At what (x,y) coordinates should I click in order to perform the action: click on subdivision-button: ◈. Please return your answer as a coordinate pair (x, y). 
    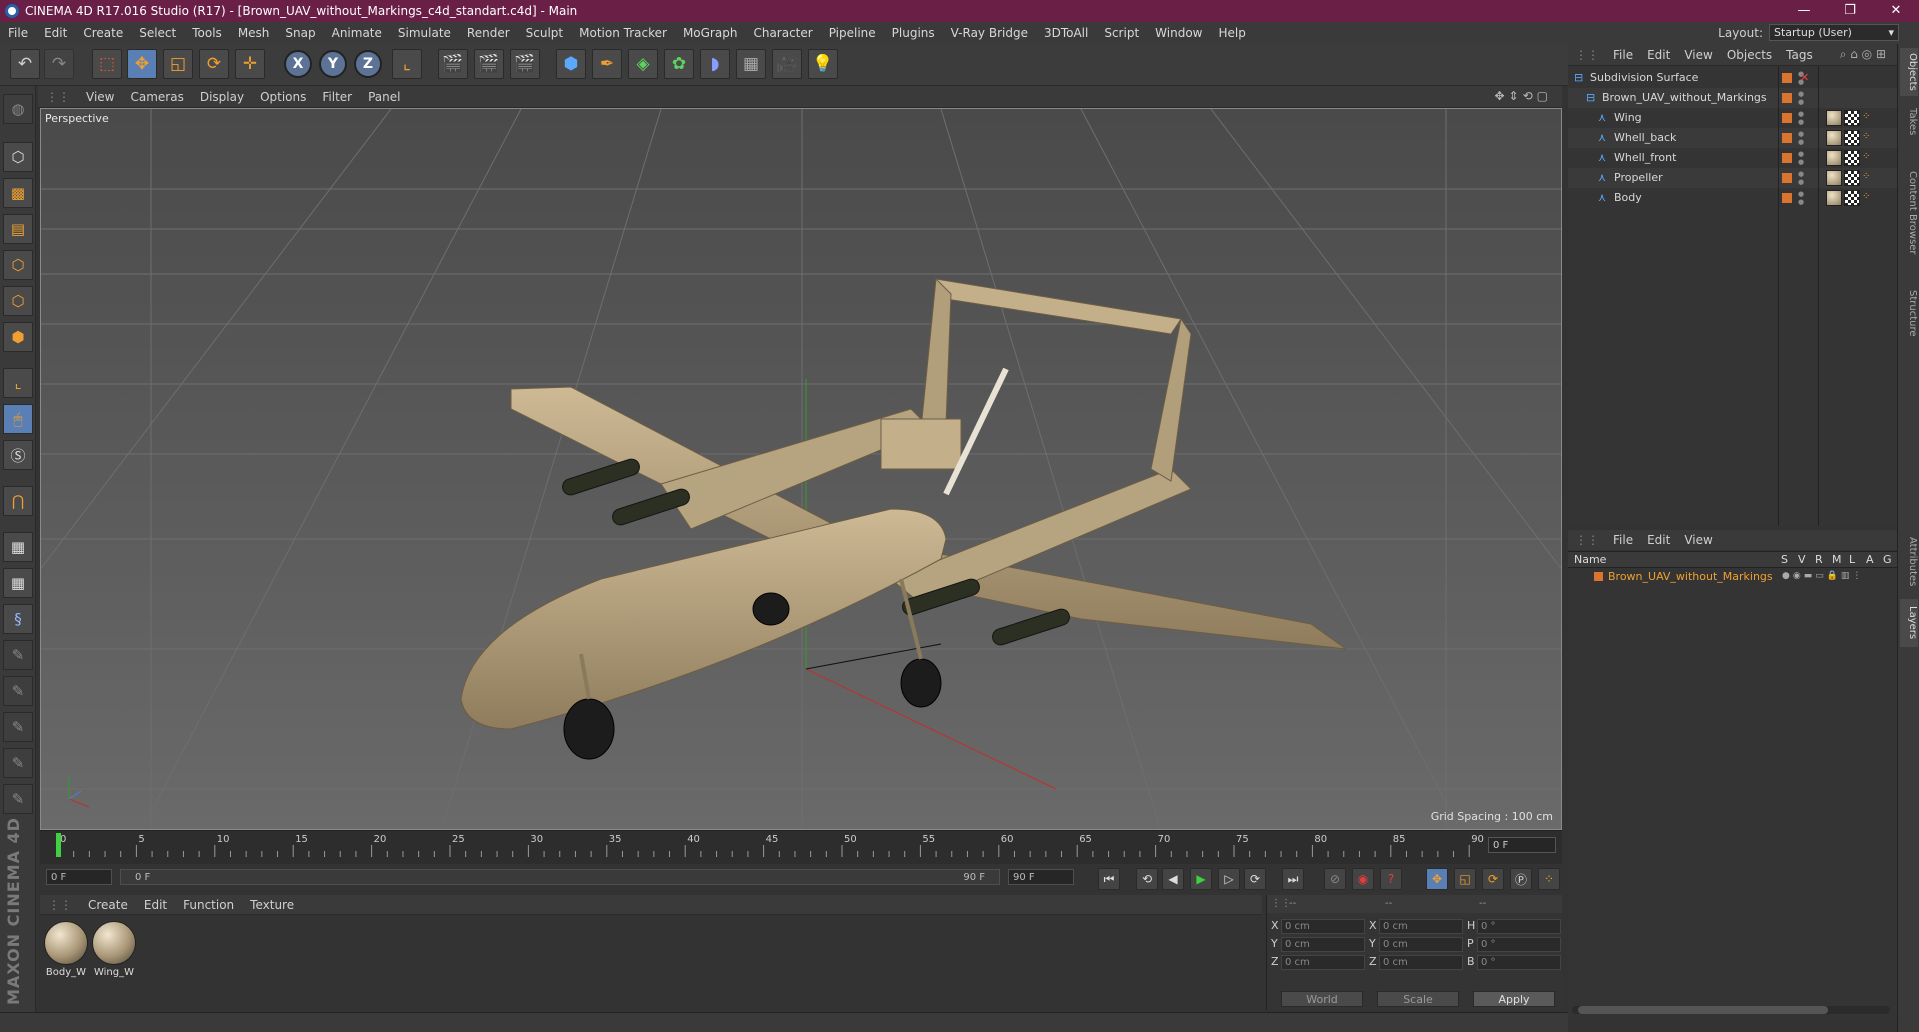
    Looking at the image, I should click on (643, 64).